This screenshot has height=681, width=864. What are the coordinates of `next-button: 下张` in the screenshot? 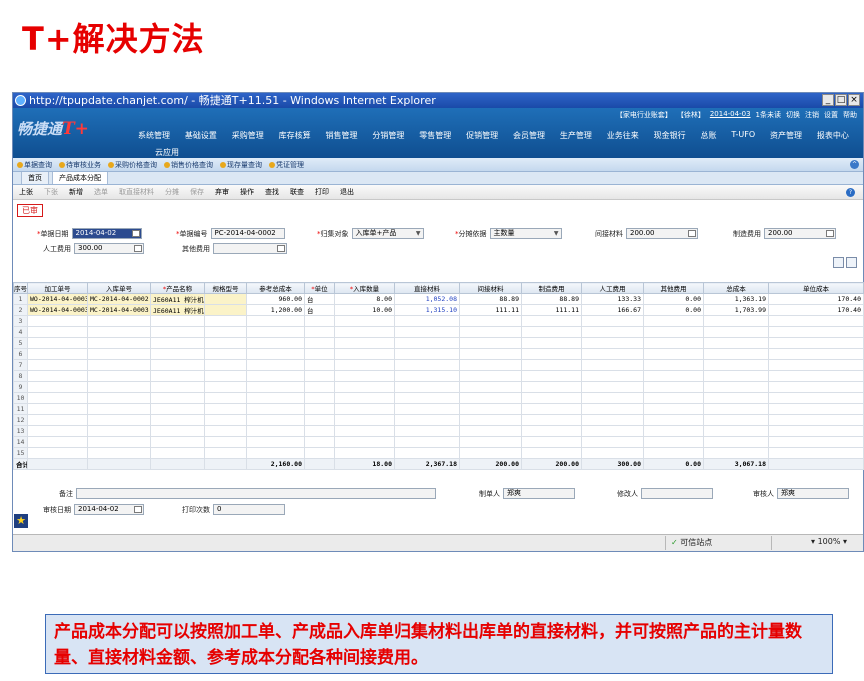 It's located at (51, 192).